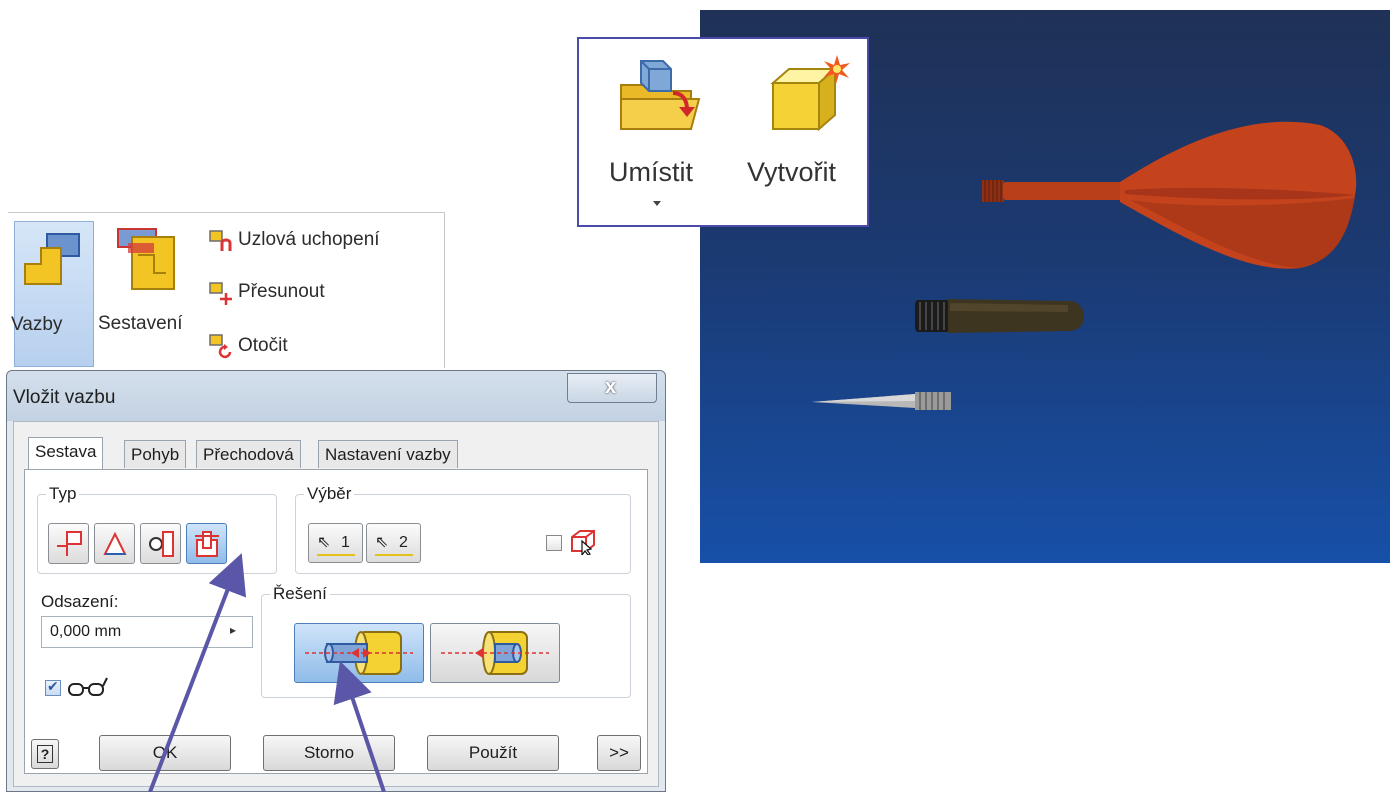 This screenshot has height=792, width=1395. I want to click on mate-icon, so click(69, 543).